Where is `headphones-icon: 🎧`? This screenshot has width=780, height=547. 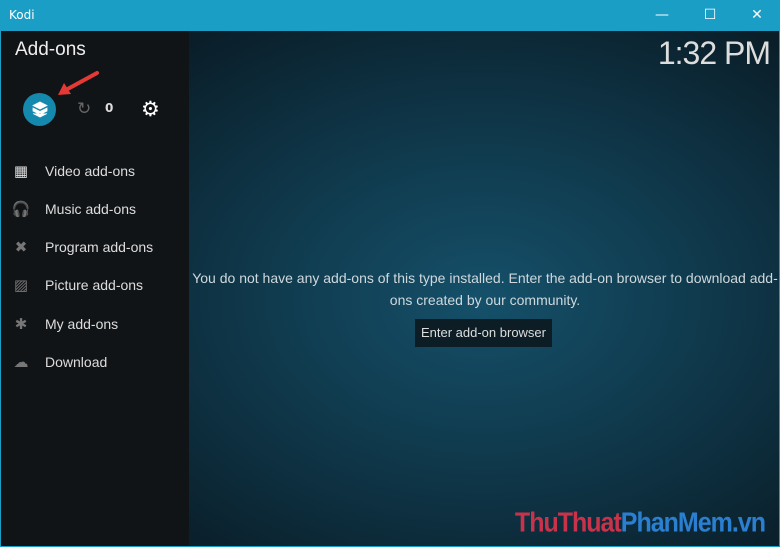 headphones-icon: 🎧 is located at coordinates (21, 209).